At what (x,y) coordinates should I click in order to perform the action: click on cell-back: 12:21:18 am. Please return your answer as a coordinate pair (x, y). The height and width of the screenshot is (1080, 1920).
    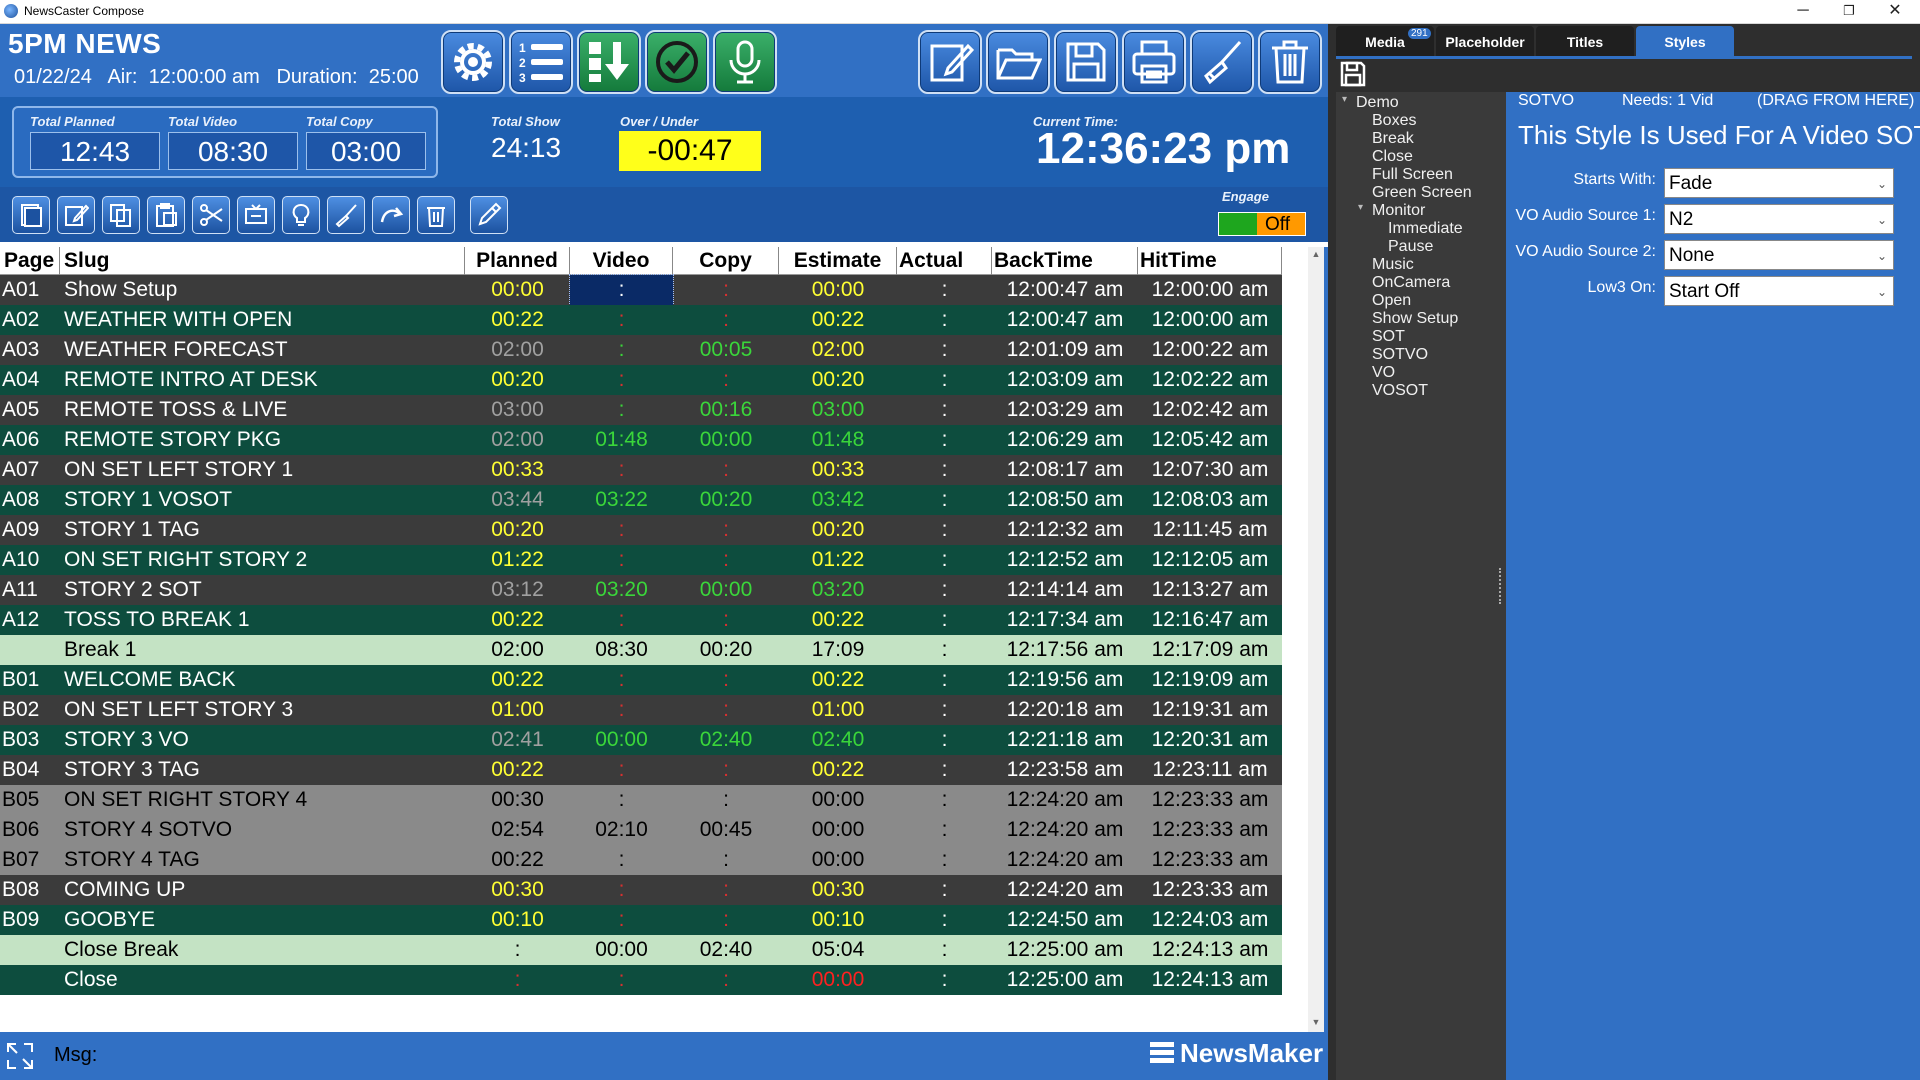
    Looking at the image, I should click on (1065, 740).